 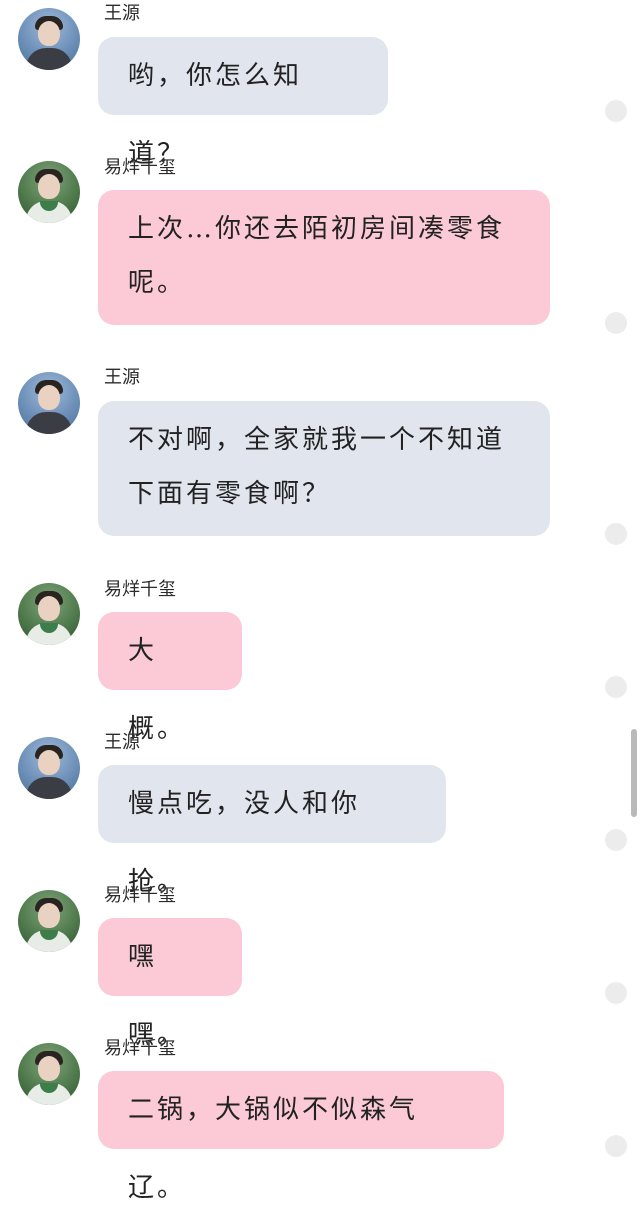 I want to click on message-bubble: 二锅，大锅似不似森气辽。, so click(x=301, y=1137).